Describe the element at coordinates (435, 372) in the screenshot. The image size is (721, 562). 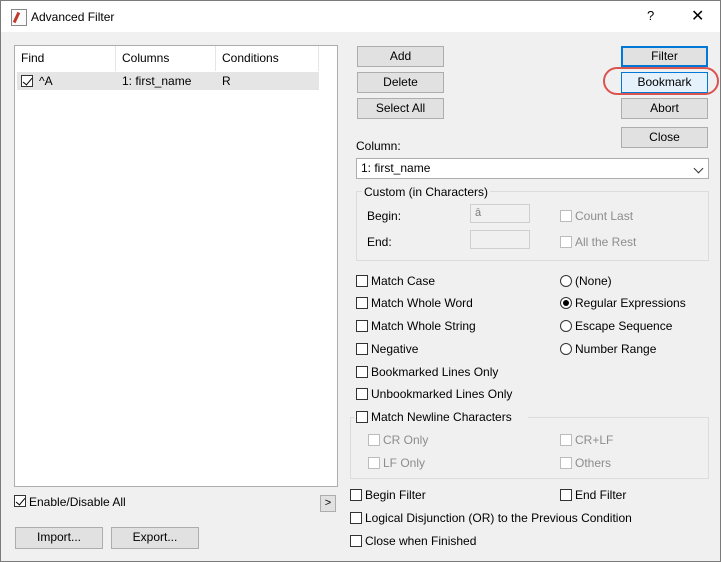
I see `bookmarked-lines-only-label: Bookmarked Lines Only` at that location.